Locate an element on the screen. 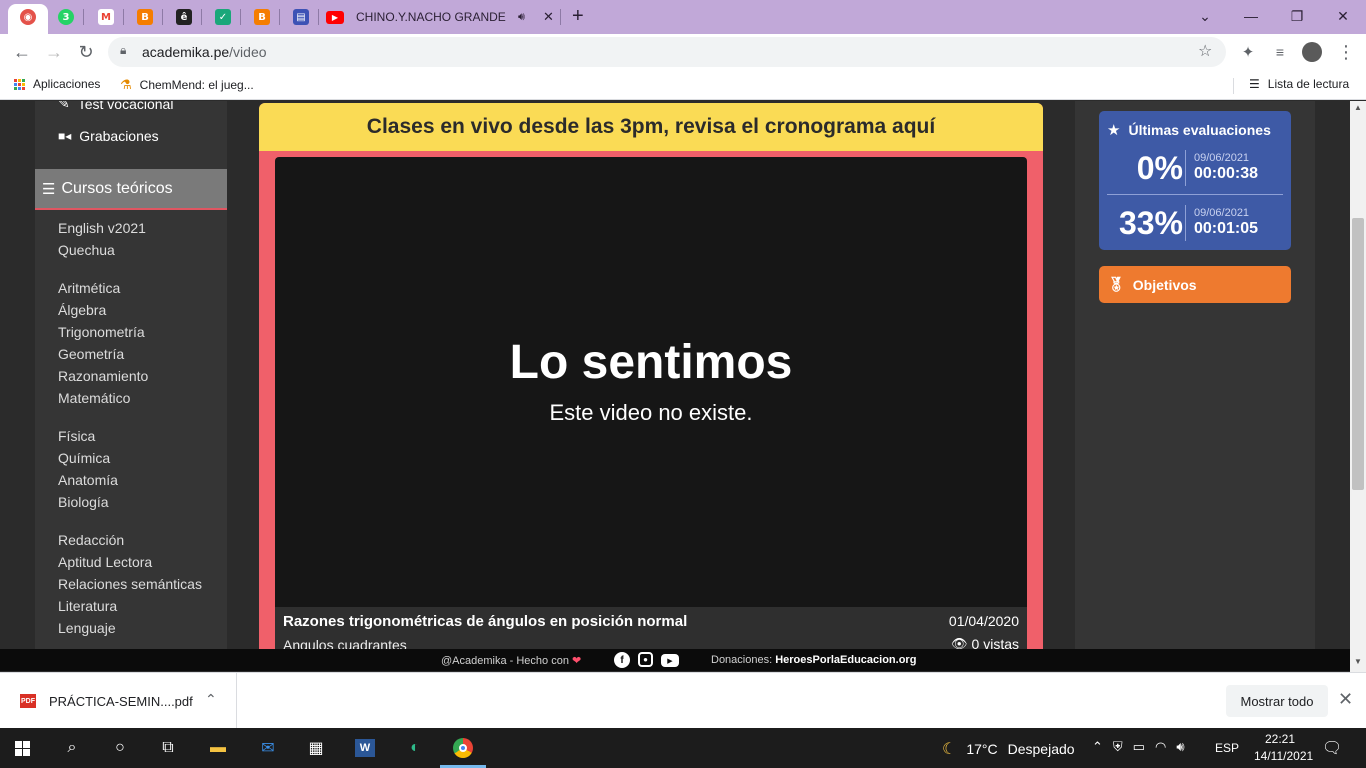  tab-blogger: B is located at coordinates (145, 17).